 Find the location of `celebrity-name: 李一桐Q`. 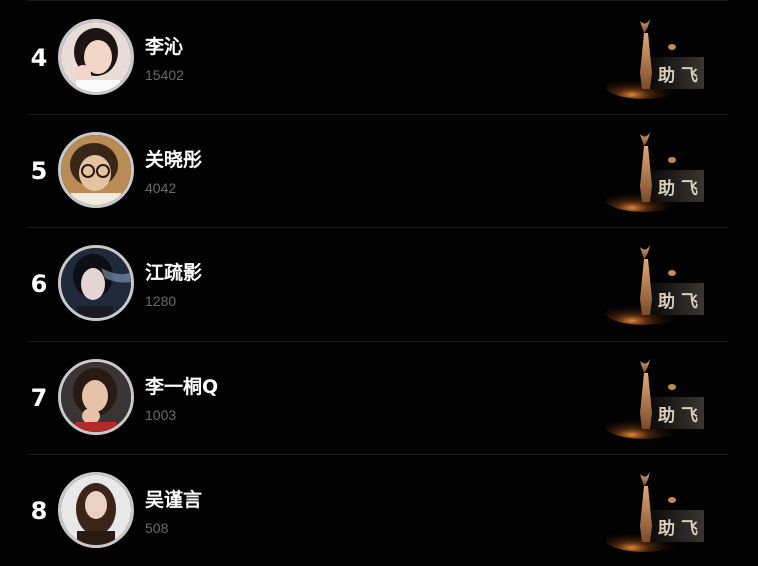

celebrity-name: 李一桐Q is located at coordinates (182, 387).